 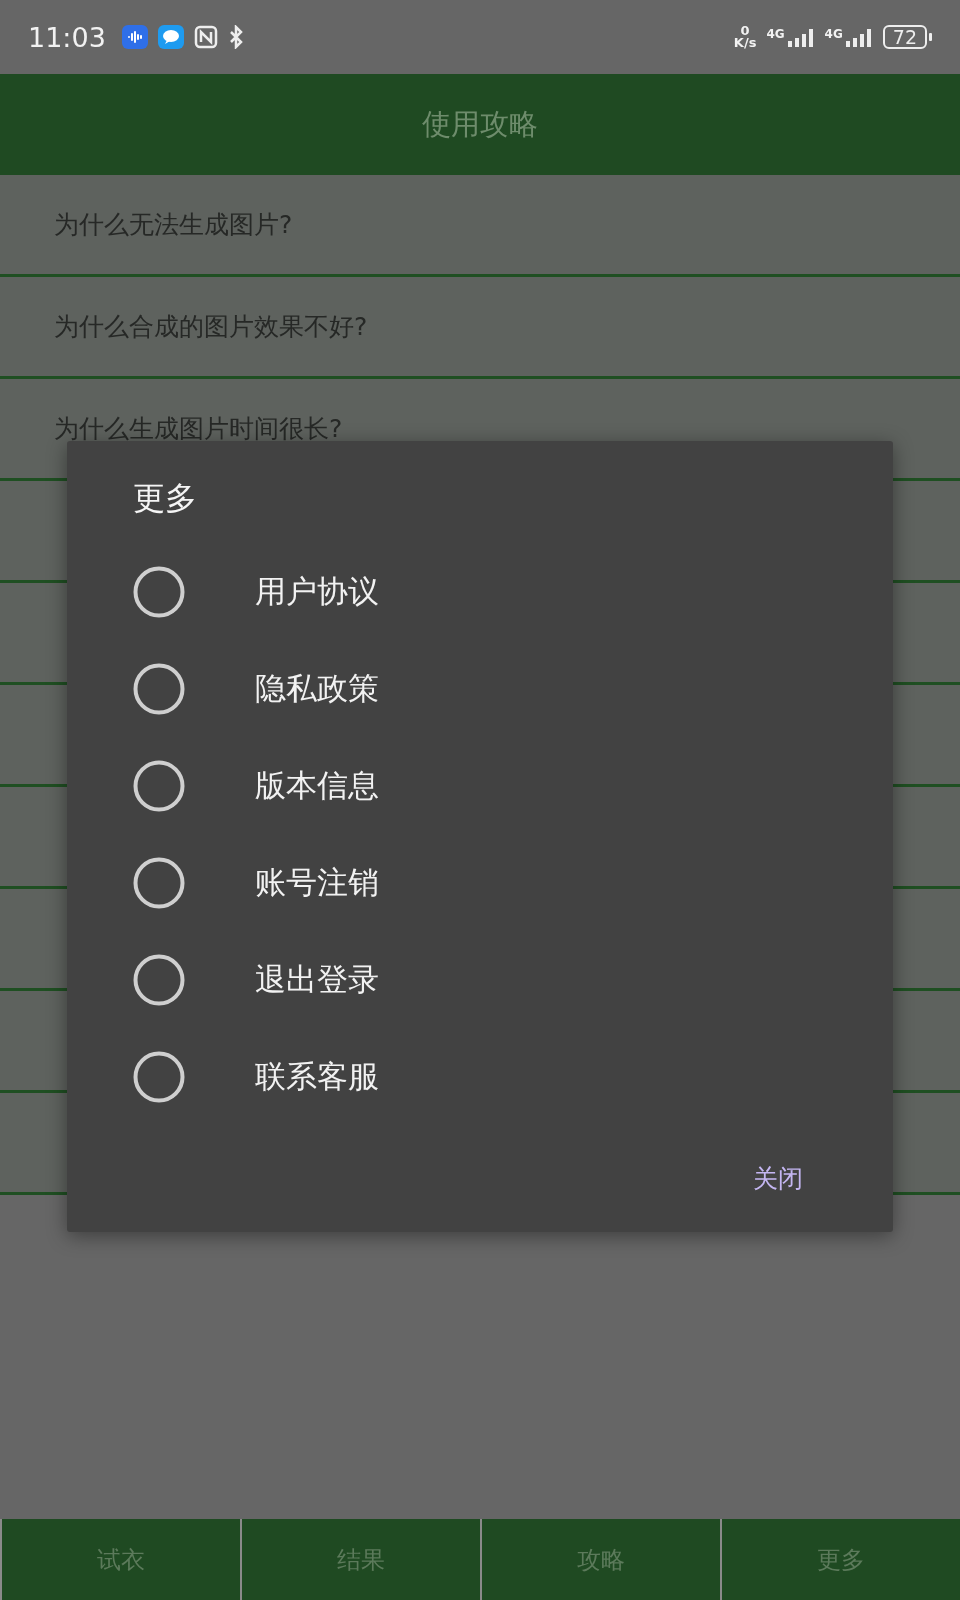 I want to click on option-label: 账号注销, so click(x=317, y=882).